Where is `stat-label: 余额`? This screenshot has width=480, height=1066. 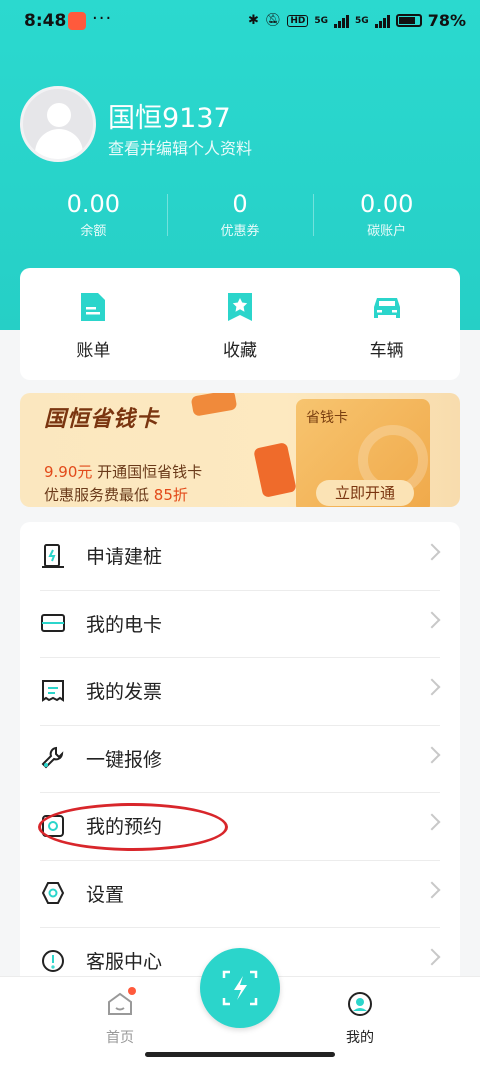 stat-label: 余额 is located at coordinates (93, 231).